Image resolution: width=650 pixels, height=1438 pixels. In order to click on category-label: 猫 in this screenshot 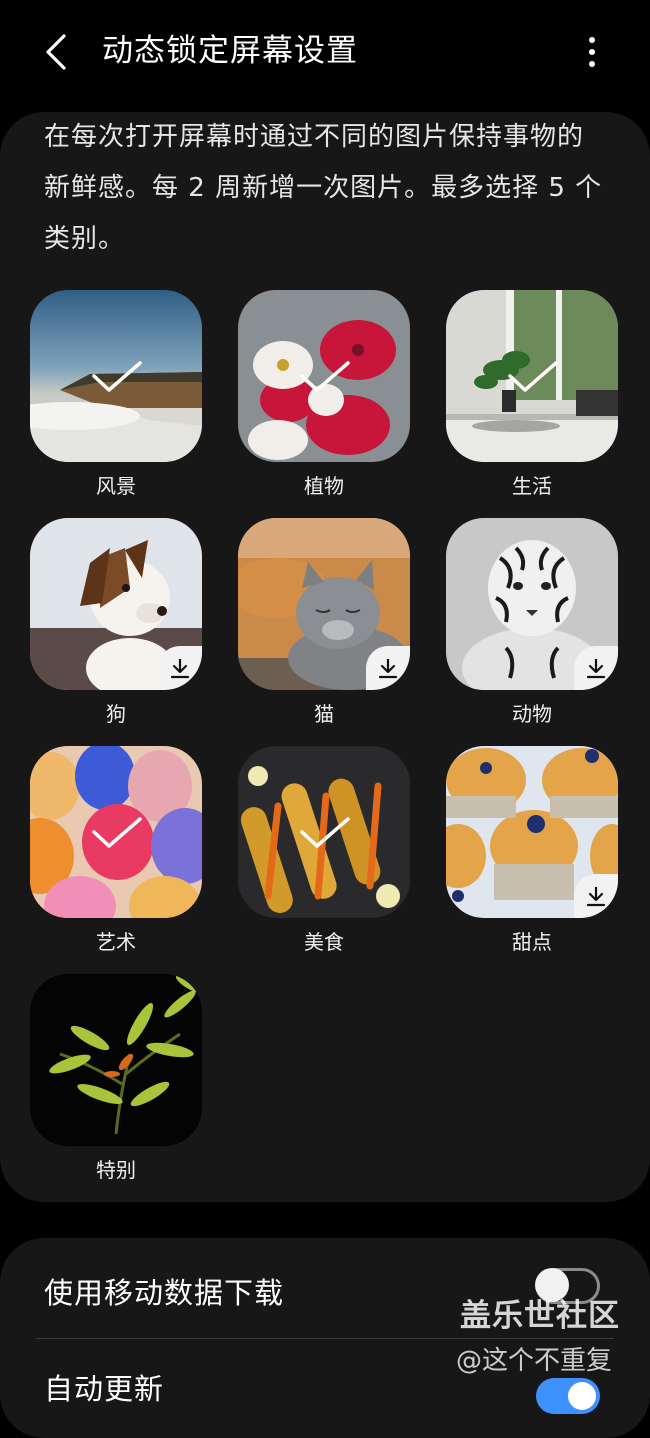, I will do `click(324, 714)`.